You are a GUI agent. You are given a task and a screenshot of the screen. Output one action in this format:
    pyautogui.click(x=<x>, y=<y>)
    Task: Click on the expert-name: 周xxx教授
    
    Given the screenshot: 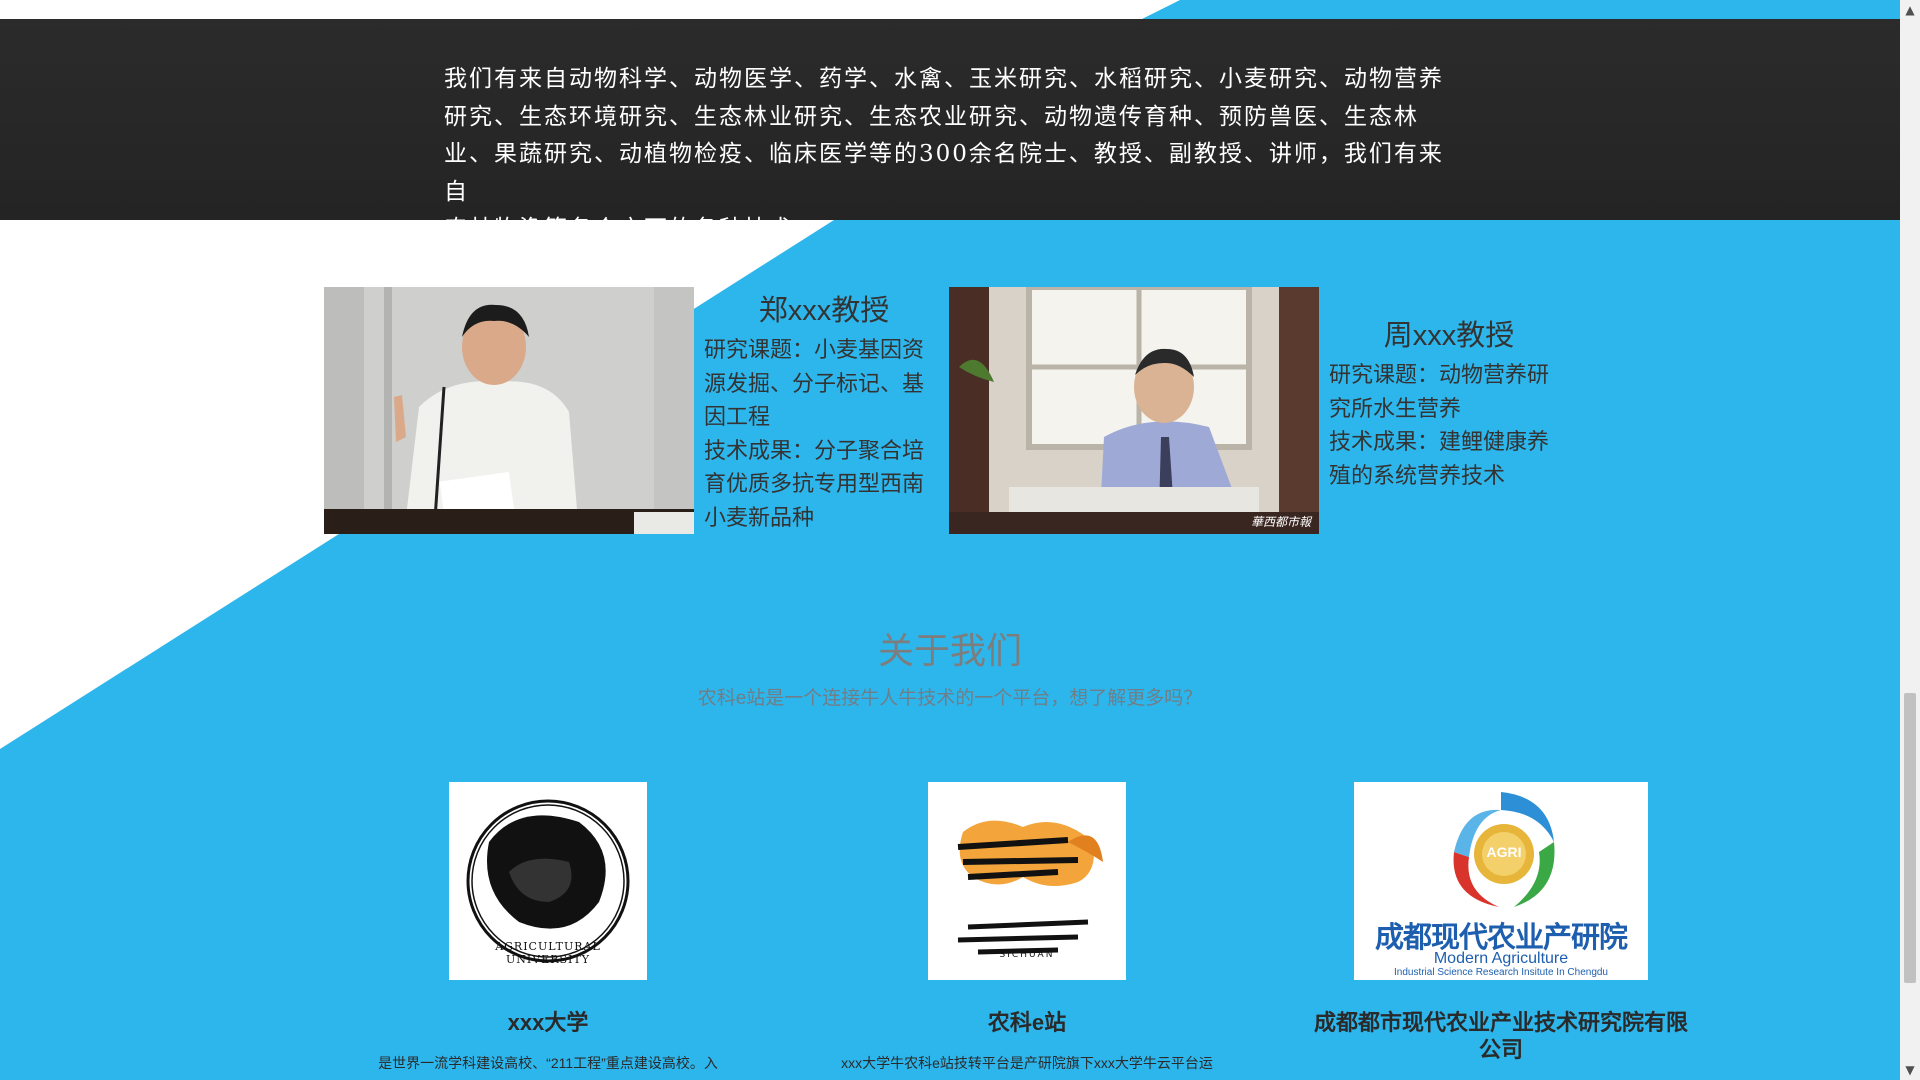 What is the action you would take?
    pyautogui.click(x=1449, y=336)
    